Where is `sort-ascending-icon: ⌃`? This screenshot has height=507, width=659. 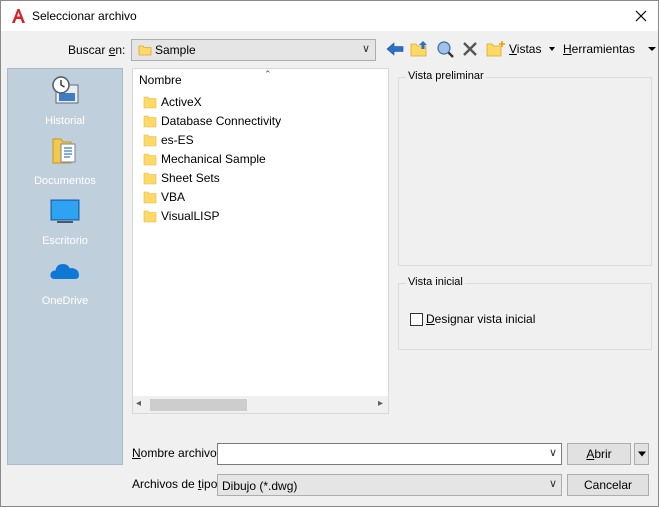
sort-ascending-icon: ⌃ is located at coordinates (268, 74).